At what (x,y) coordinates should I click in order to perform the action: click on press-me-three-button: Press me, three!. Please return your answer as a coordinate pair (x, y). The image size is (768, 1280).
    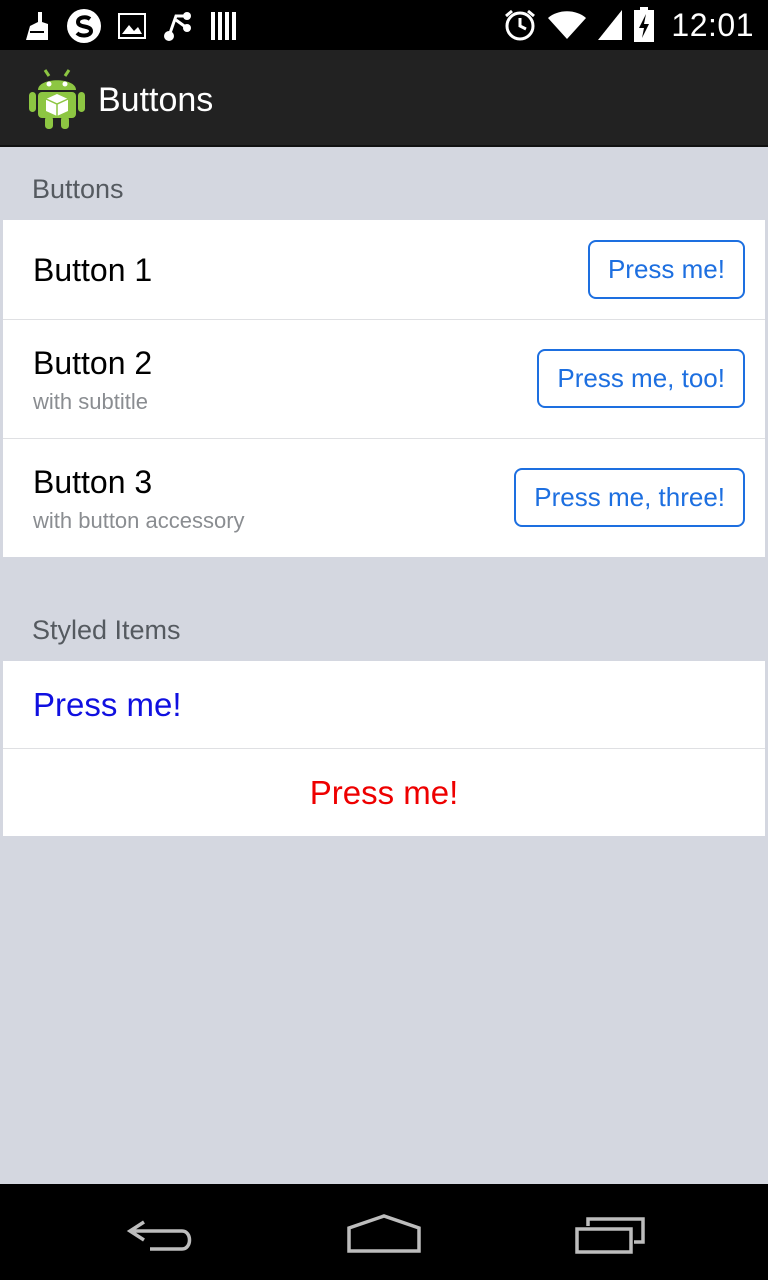
    Looking at the image, I should click on (629, 497).